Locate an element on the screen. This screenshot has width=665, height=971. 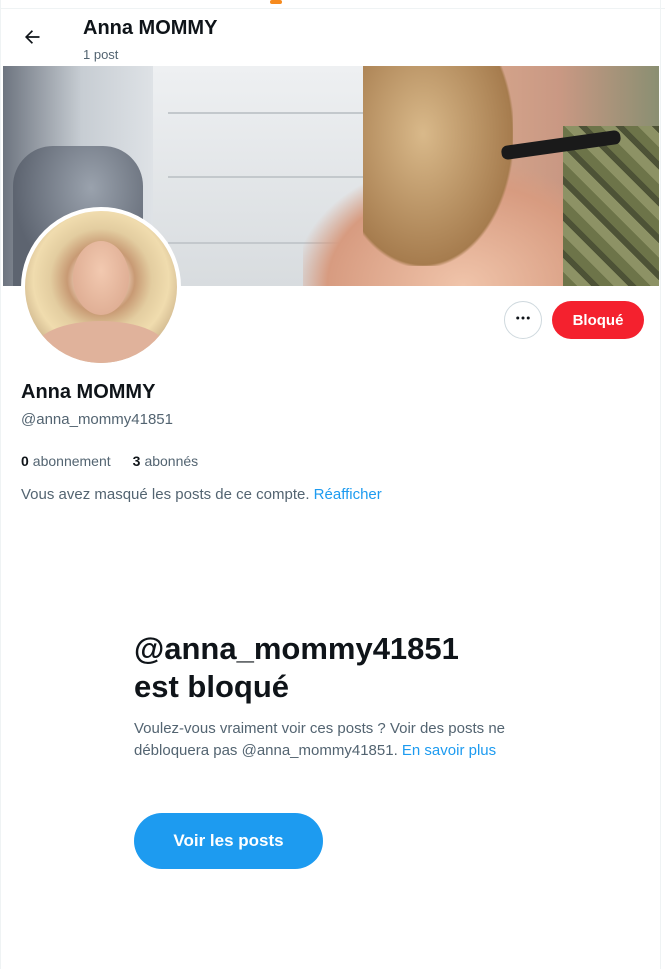
profile-handle: @anna_mommy41851 is located at coordinates (97, 419).